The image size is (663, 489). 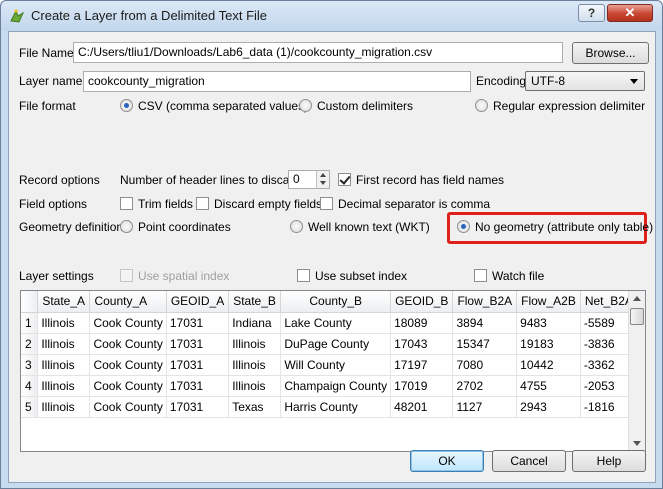 I want to click on table-cell: 2702, so click(x=485, y=386).